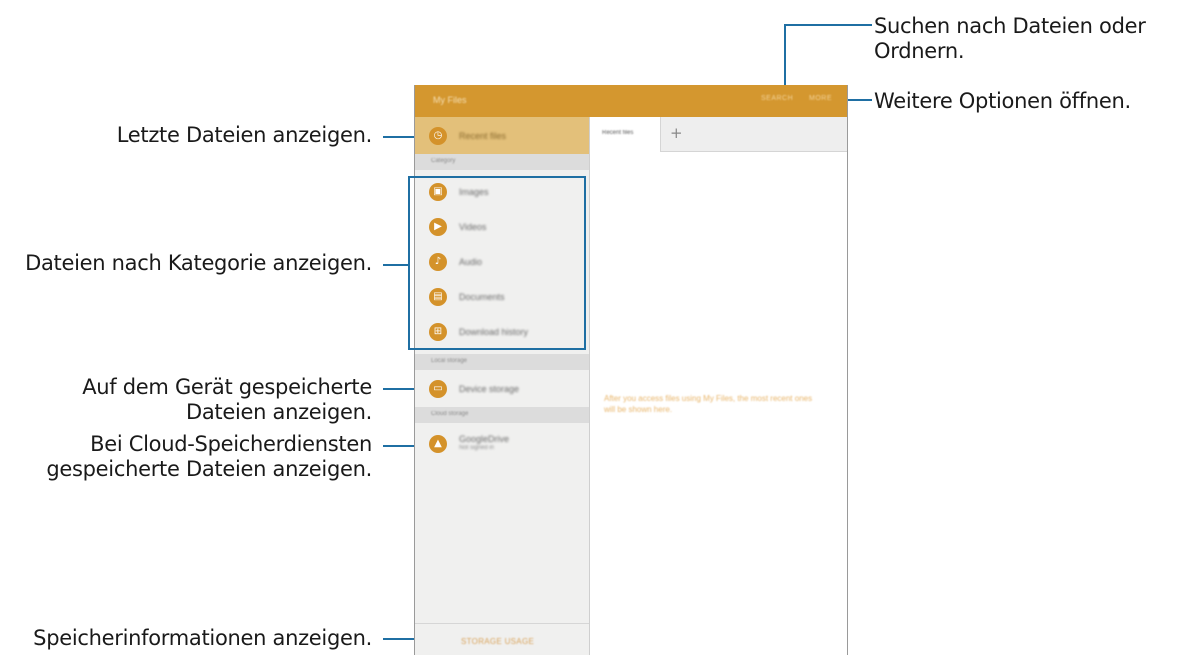  What do you see at coordinates (497, 263) in the screenshot?
I see `category-highlight-box` at bounding box center [497, 263].